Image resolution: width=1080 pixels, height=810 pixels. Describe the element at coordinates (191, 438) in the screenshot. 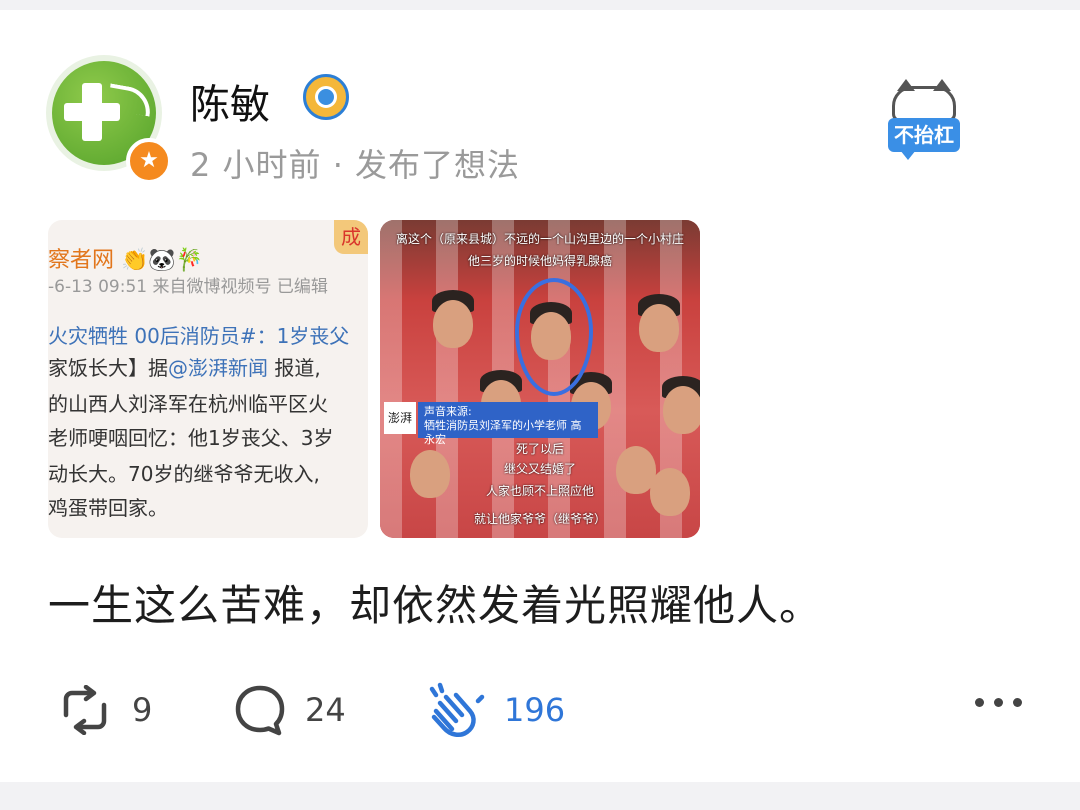

I see `image1-line: 老师哽咽回忆：他1岁丧父、3岁` at that location.